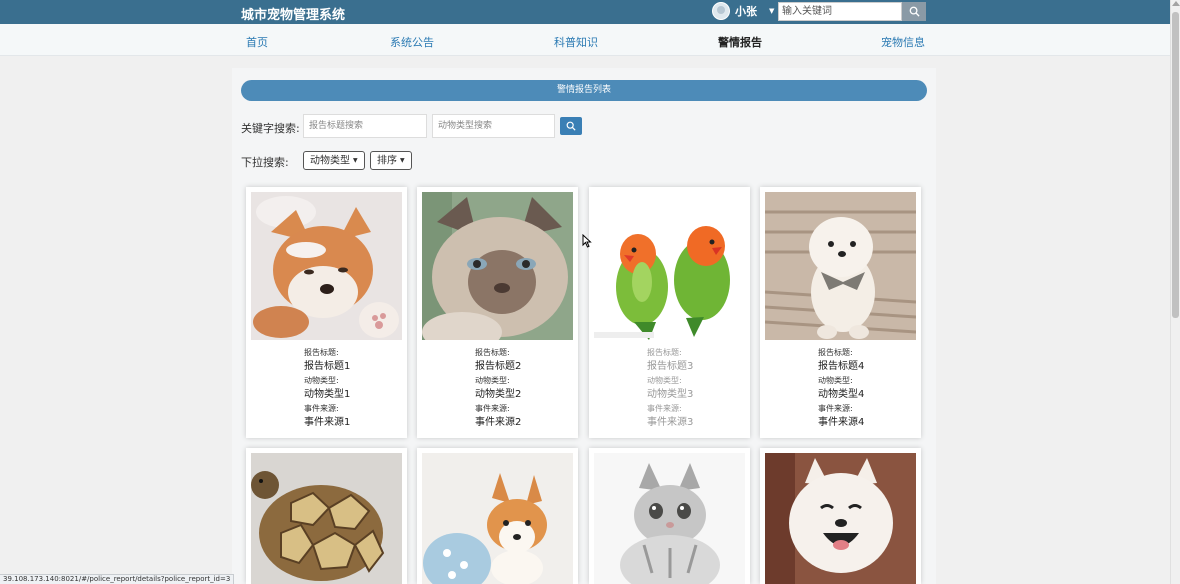  I want to click on page-scrollbar, so click(1175, 292).